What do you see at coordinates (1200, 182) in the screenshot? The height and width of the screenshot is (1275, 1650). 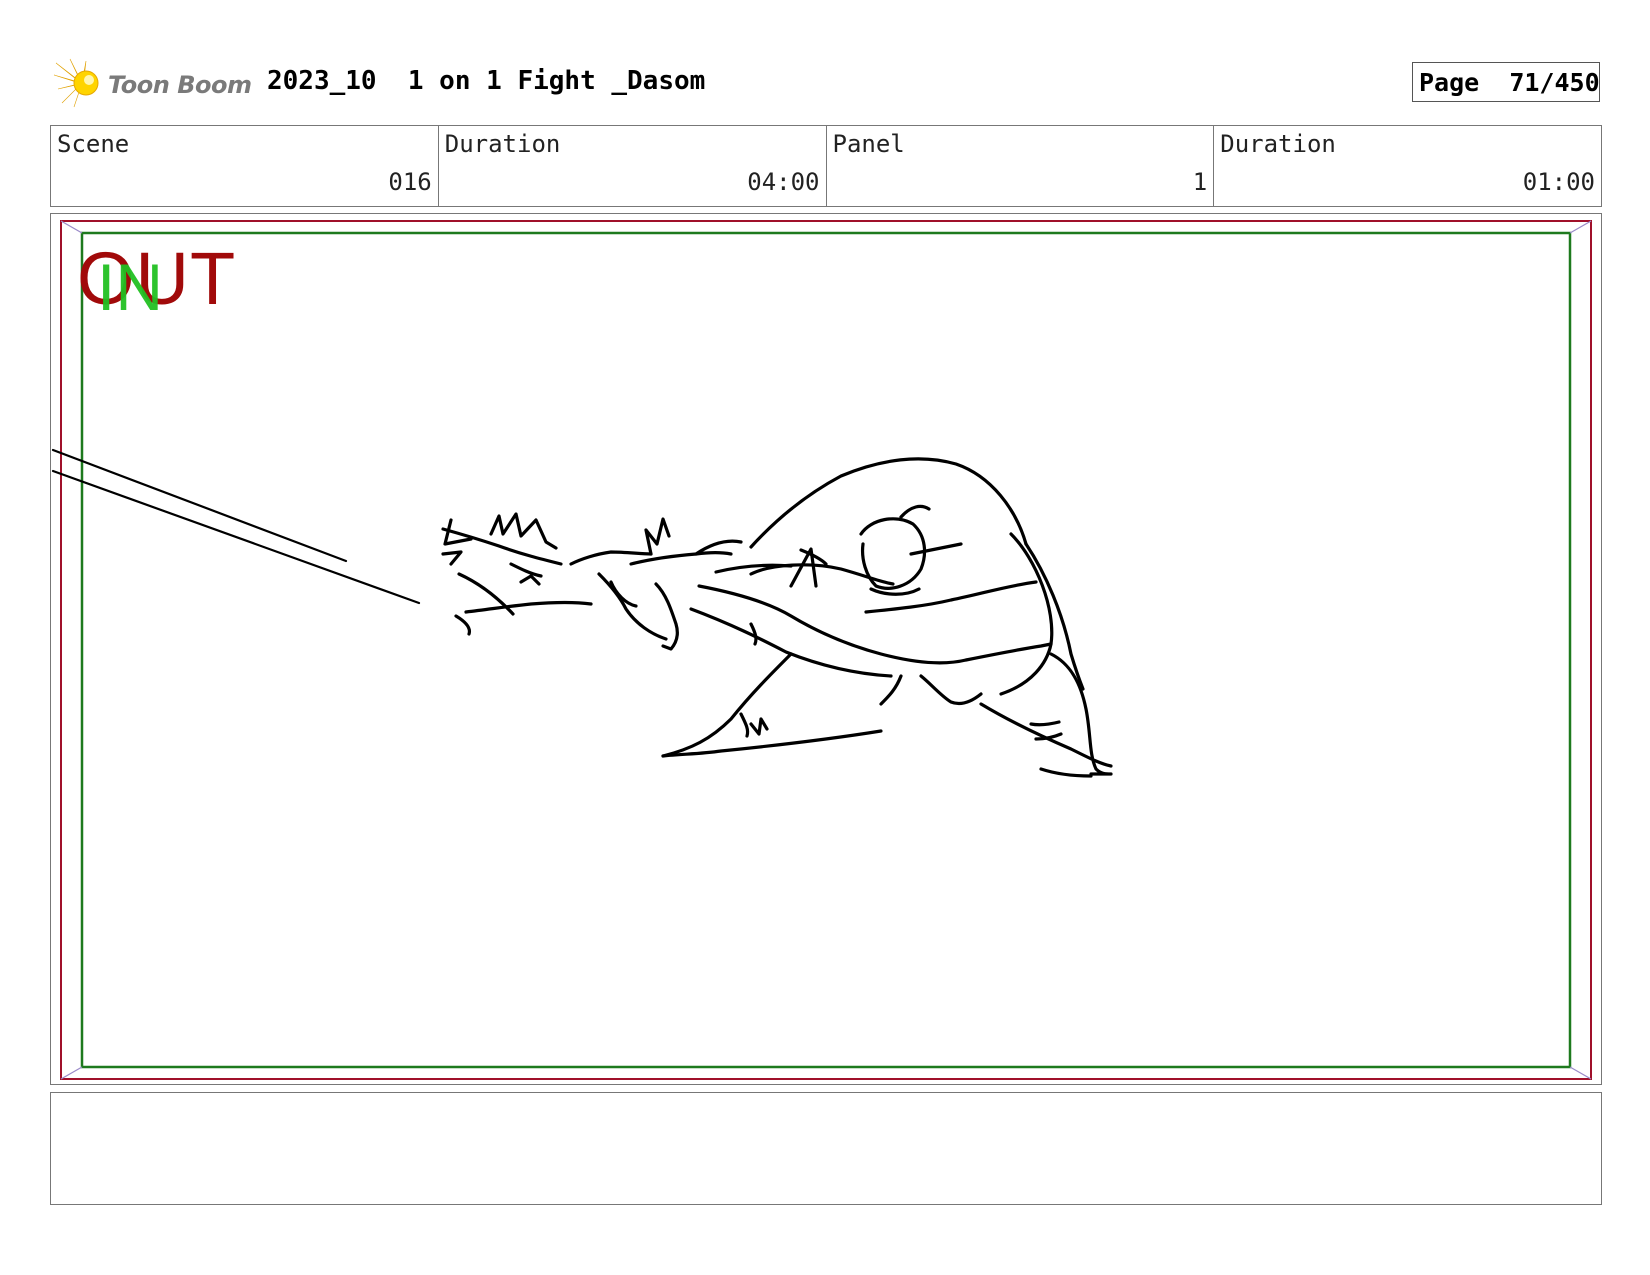 I see `panel-value: 1` at bounding box center [1200, 182].